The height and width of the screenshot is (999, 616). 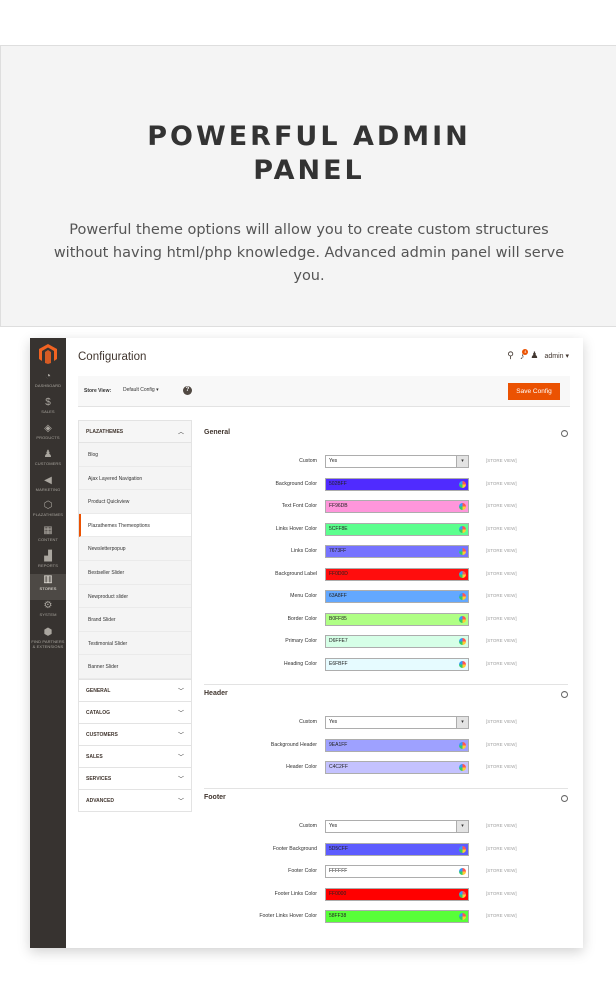 I want to click on config-subitem: Newsletterpopup, so click(x=135, y=549).